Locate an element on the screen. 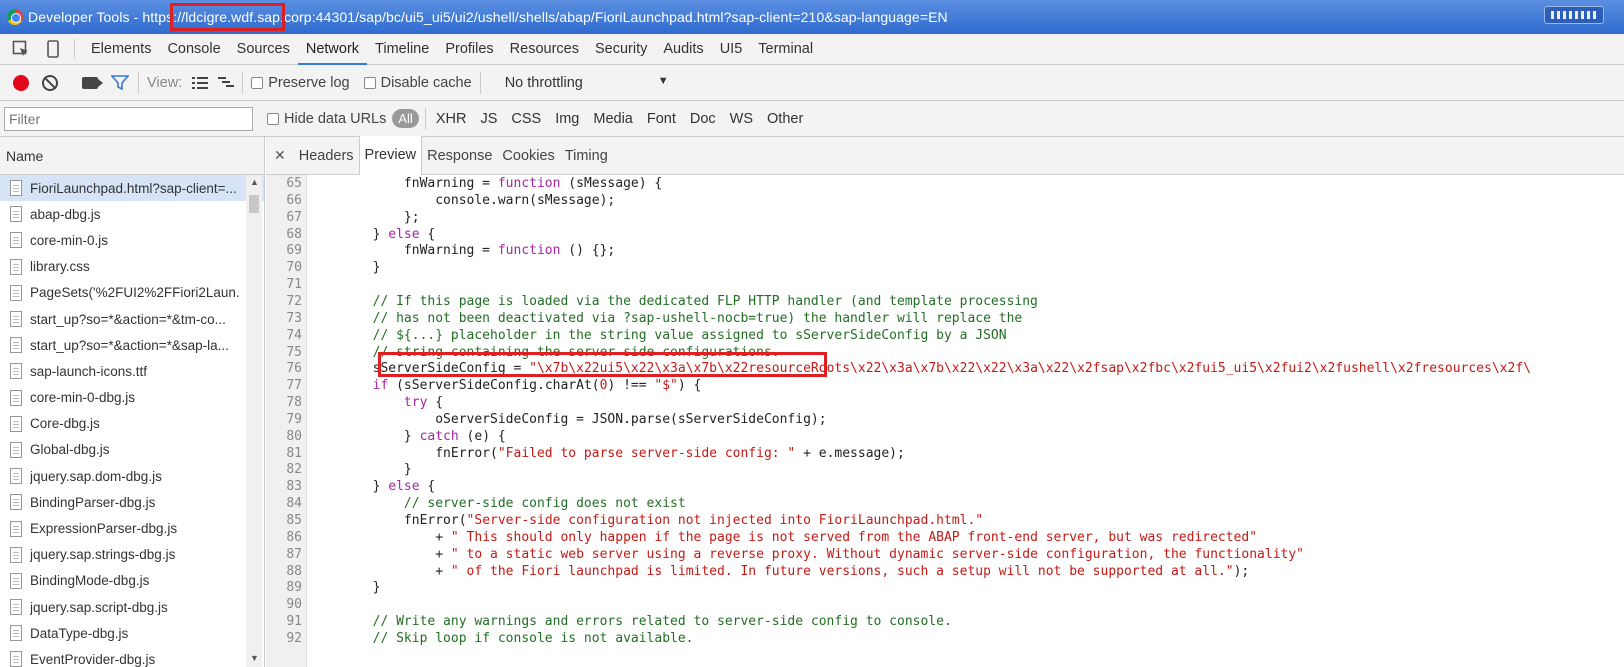  line-number: 76 is located at coordinates (294, 369).